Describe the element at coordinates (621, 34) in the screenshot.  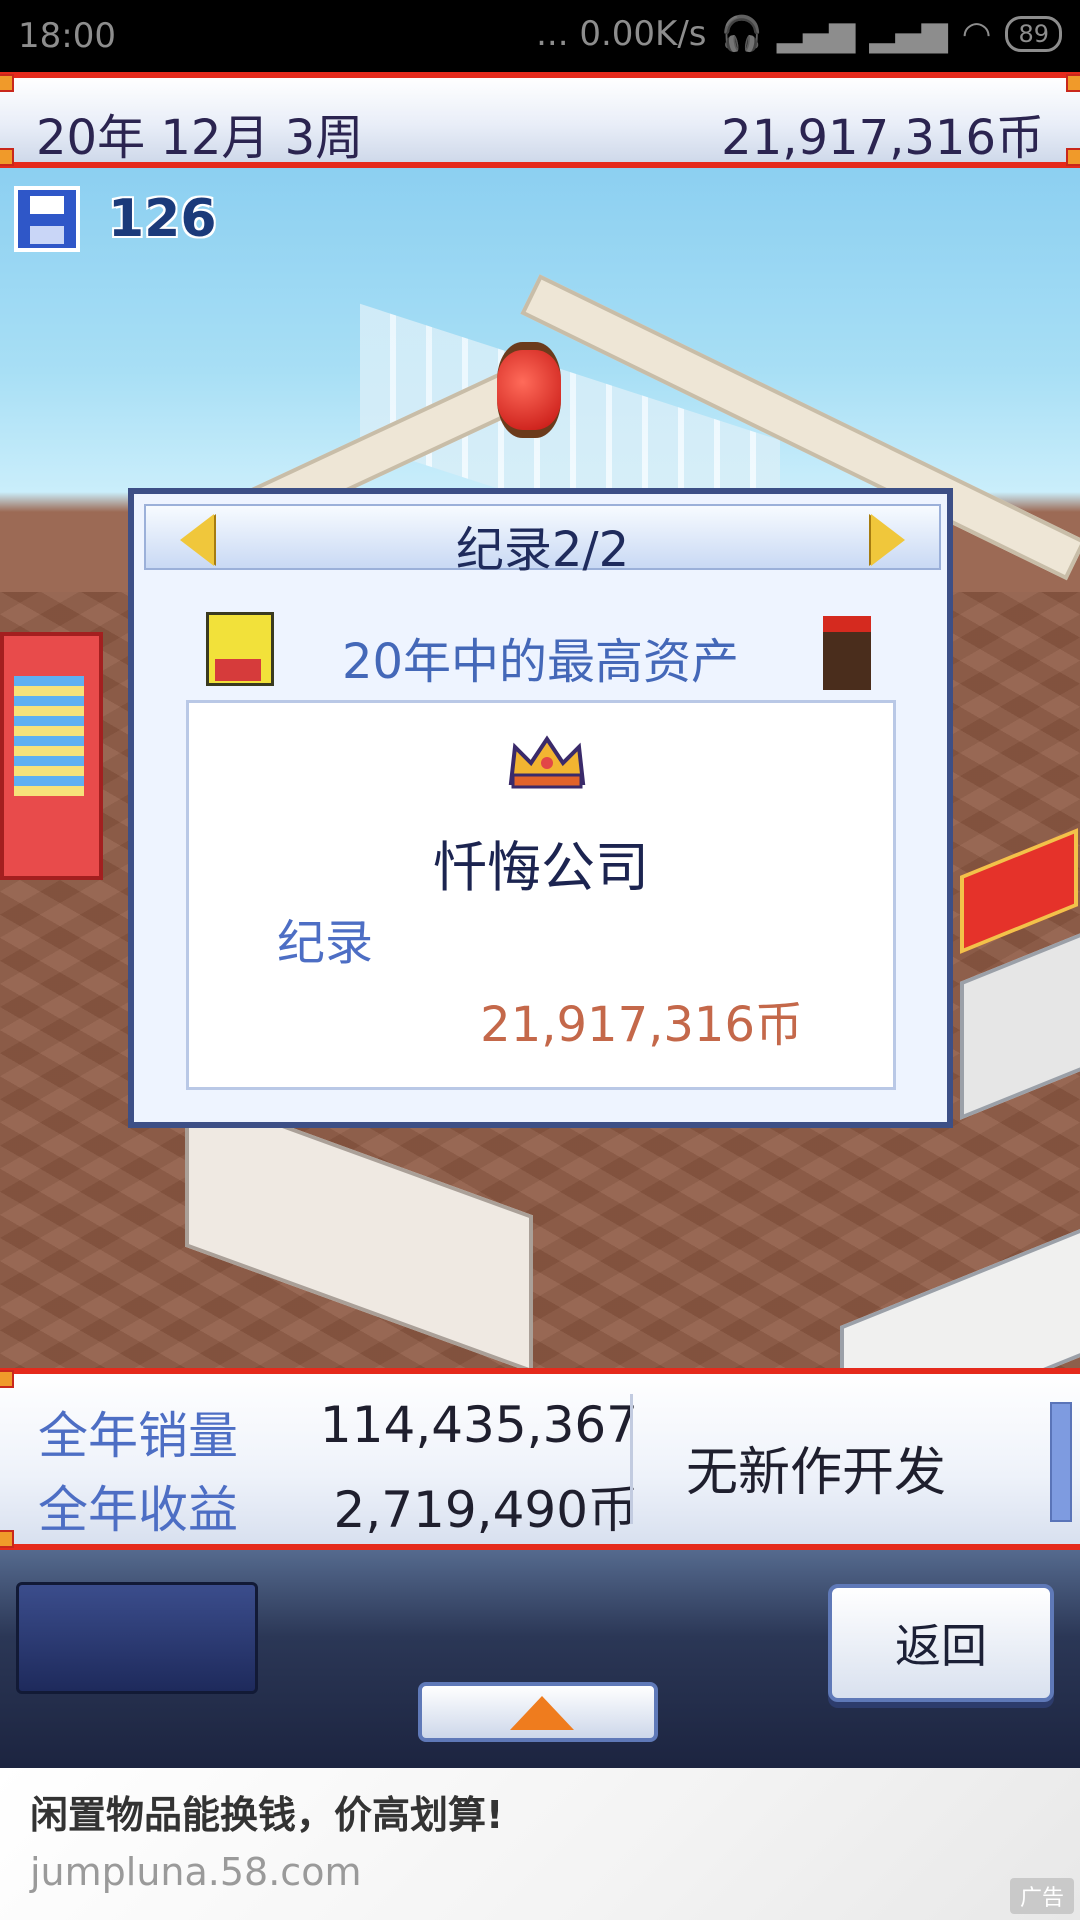
I see `network-speed: ... 0.00K/s` at that location.